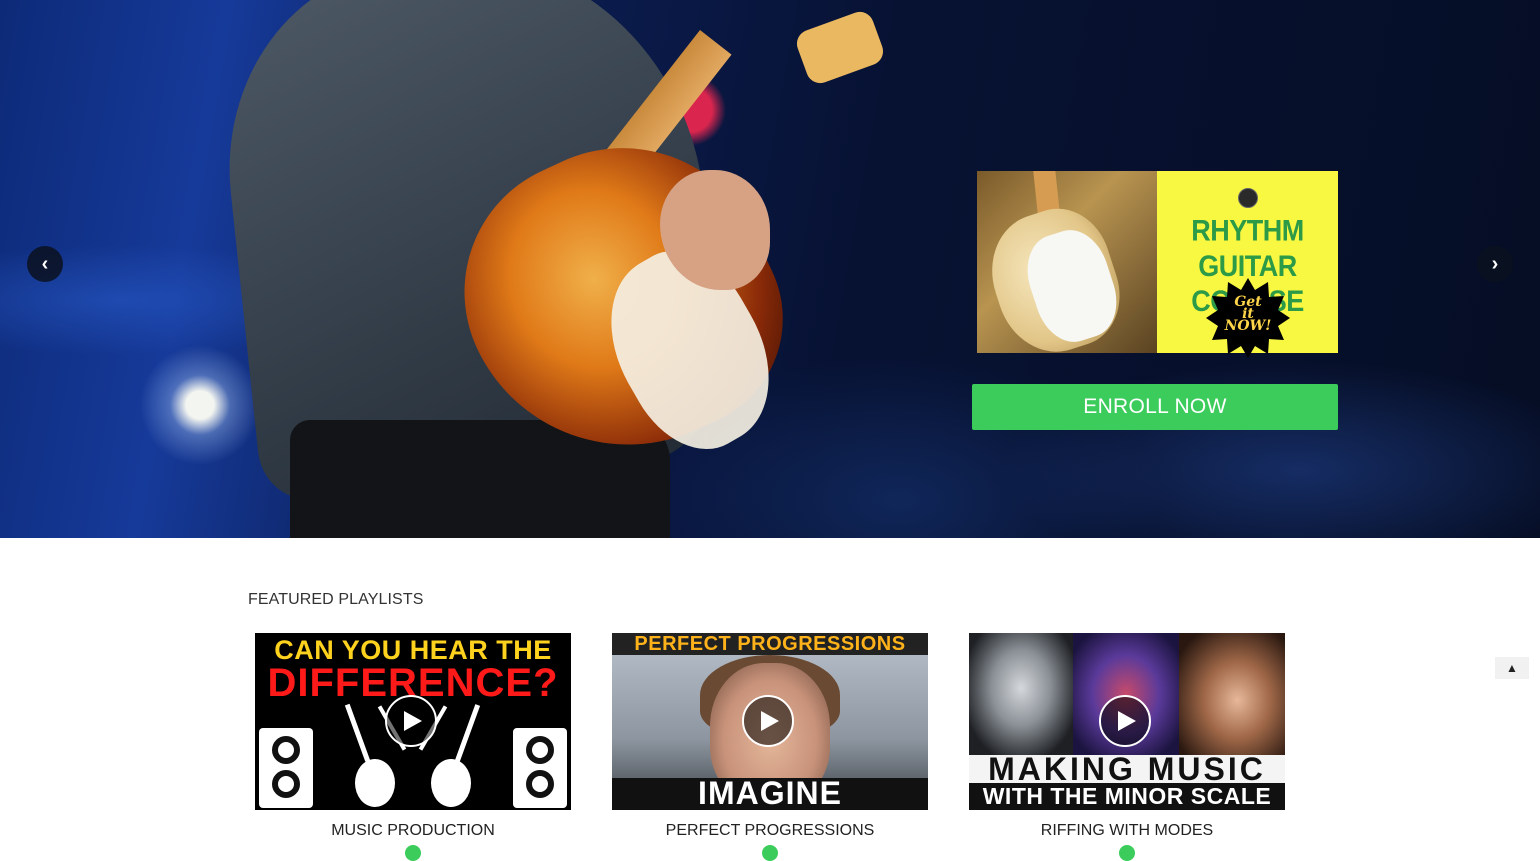  I want to click on guitar-headstock, so click(840, 47).